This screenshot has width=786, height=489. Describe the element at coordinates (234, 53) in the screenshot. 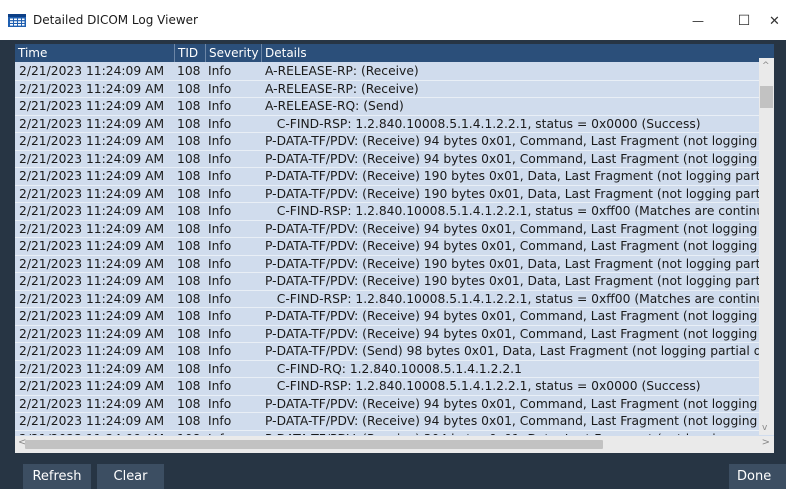

I see `column-header-severity: Severity` at that location.